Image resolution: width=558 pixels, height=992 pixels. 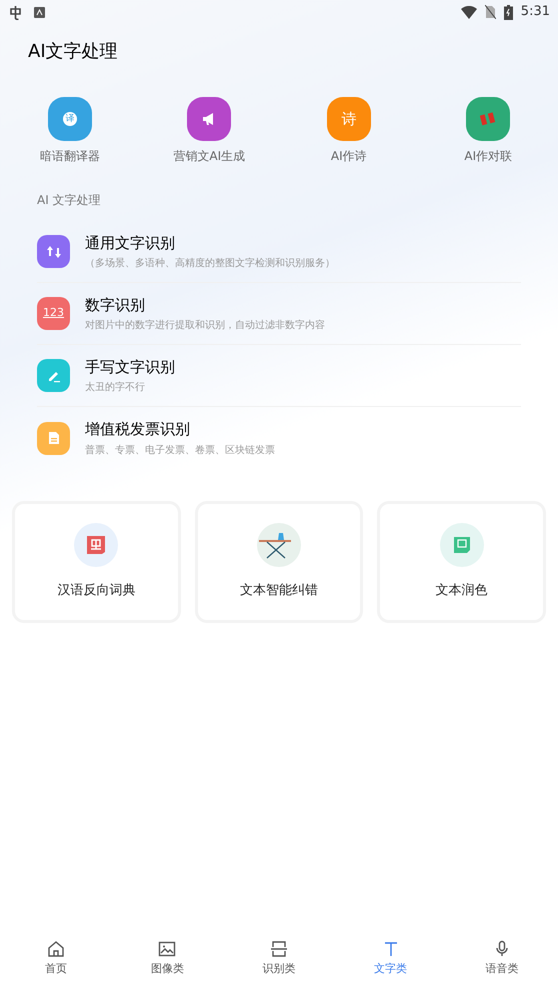 What do you see at coordinates (39, 12) in the screenshot?
I see `notification-icon` at bounding box center [39, 12].